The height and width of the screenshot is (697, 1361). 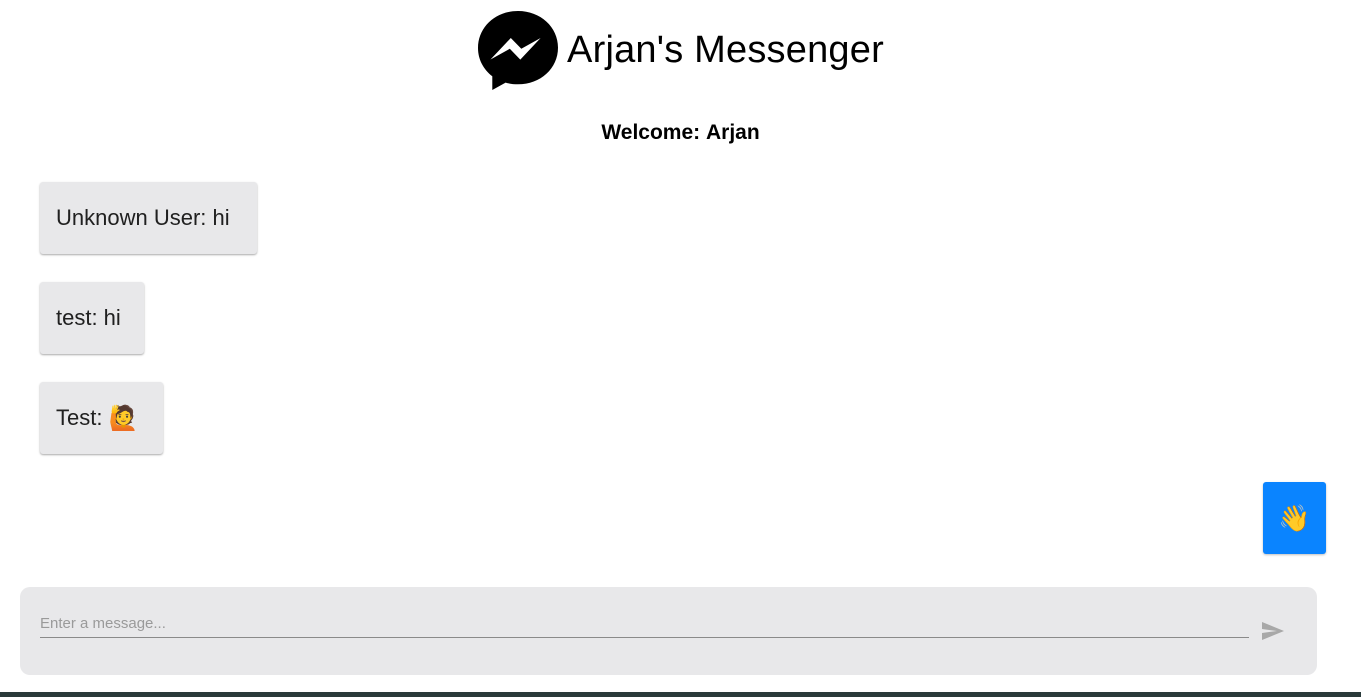 I want to click on send-button, so click(x=1273, y=631).